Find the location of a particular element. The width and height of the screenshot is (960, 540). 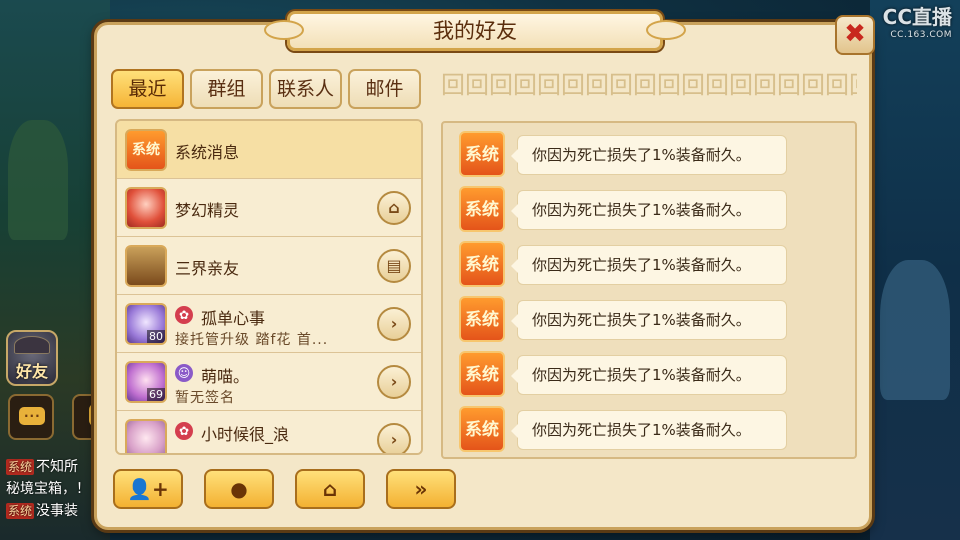

friends-hud-button: 好友 is located at coordinates (32, 358).